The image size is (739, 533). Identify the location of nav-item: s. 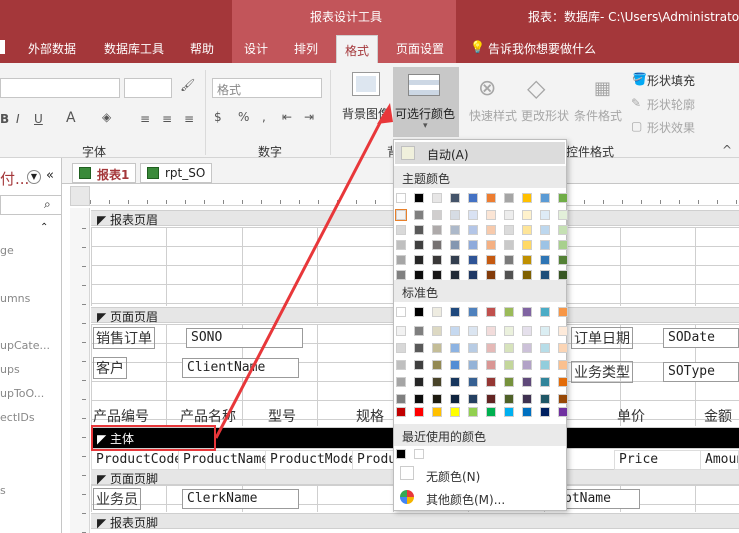
(3, 490).